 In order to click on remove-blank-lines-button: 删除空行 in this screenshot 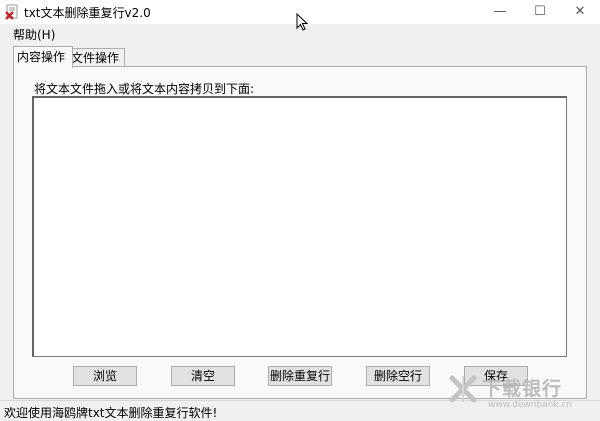, I will do `click(398, 376)`.